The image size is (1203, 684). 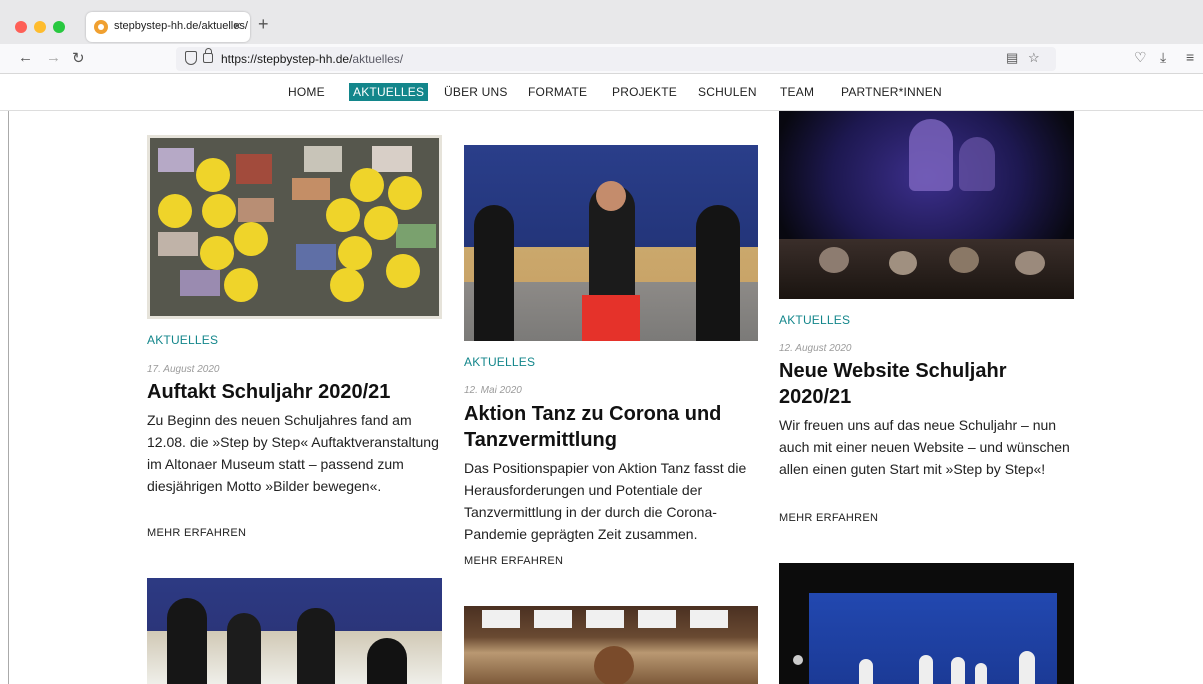 I want to click on pocket-icon: ♡, so click(x=1140, y=57).